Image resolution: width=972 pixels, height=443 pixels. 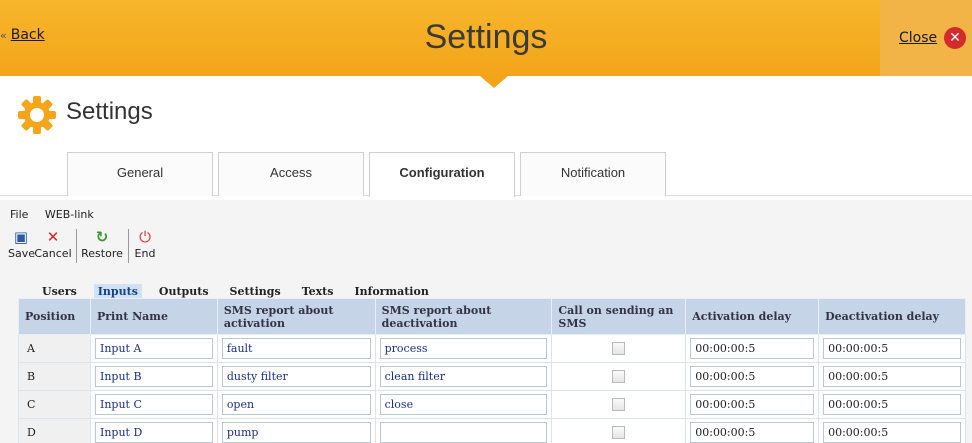 I want to click on close-icon: ✕, so click(x=955, y=38).